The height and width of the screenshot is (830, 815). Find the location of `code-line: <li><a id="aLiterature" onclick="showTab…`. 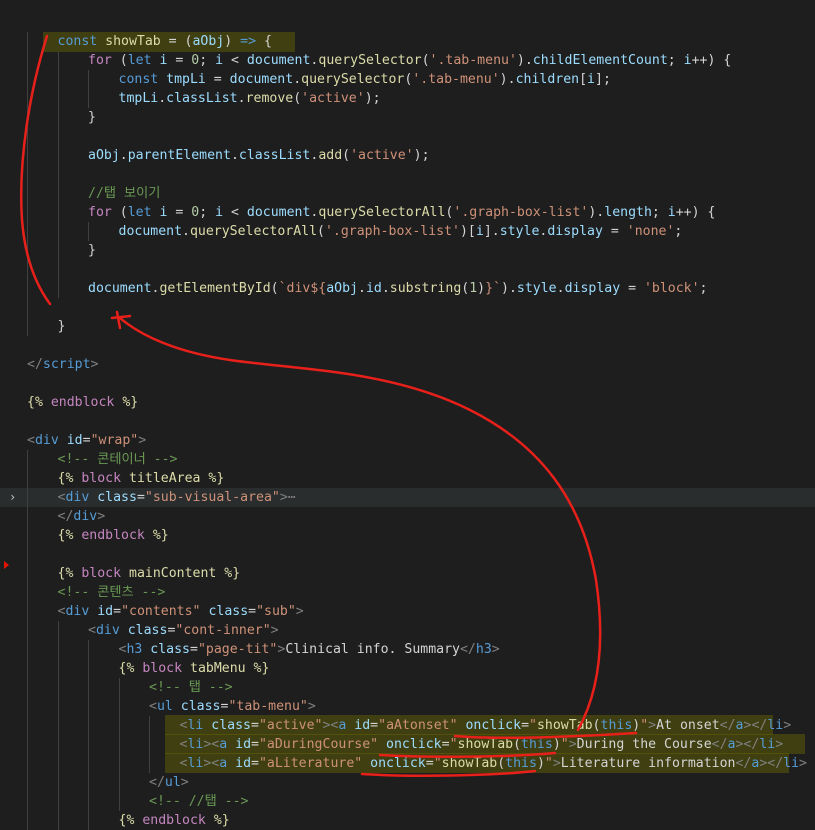

code-line: <li><a id="aLiterature" onclick="showTab… is located at coordinates (407, 763).